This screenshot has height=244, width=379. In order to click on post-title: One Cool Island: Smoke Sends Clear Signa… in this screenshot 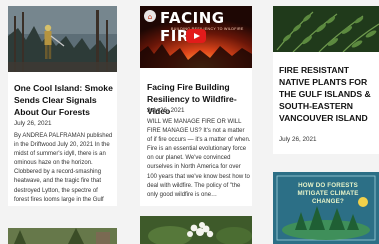, I will do `click(64, 100)`.